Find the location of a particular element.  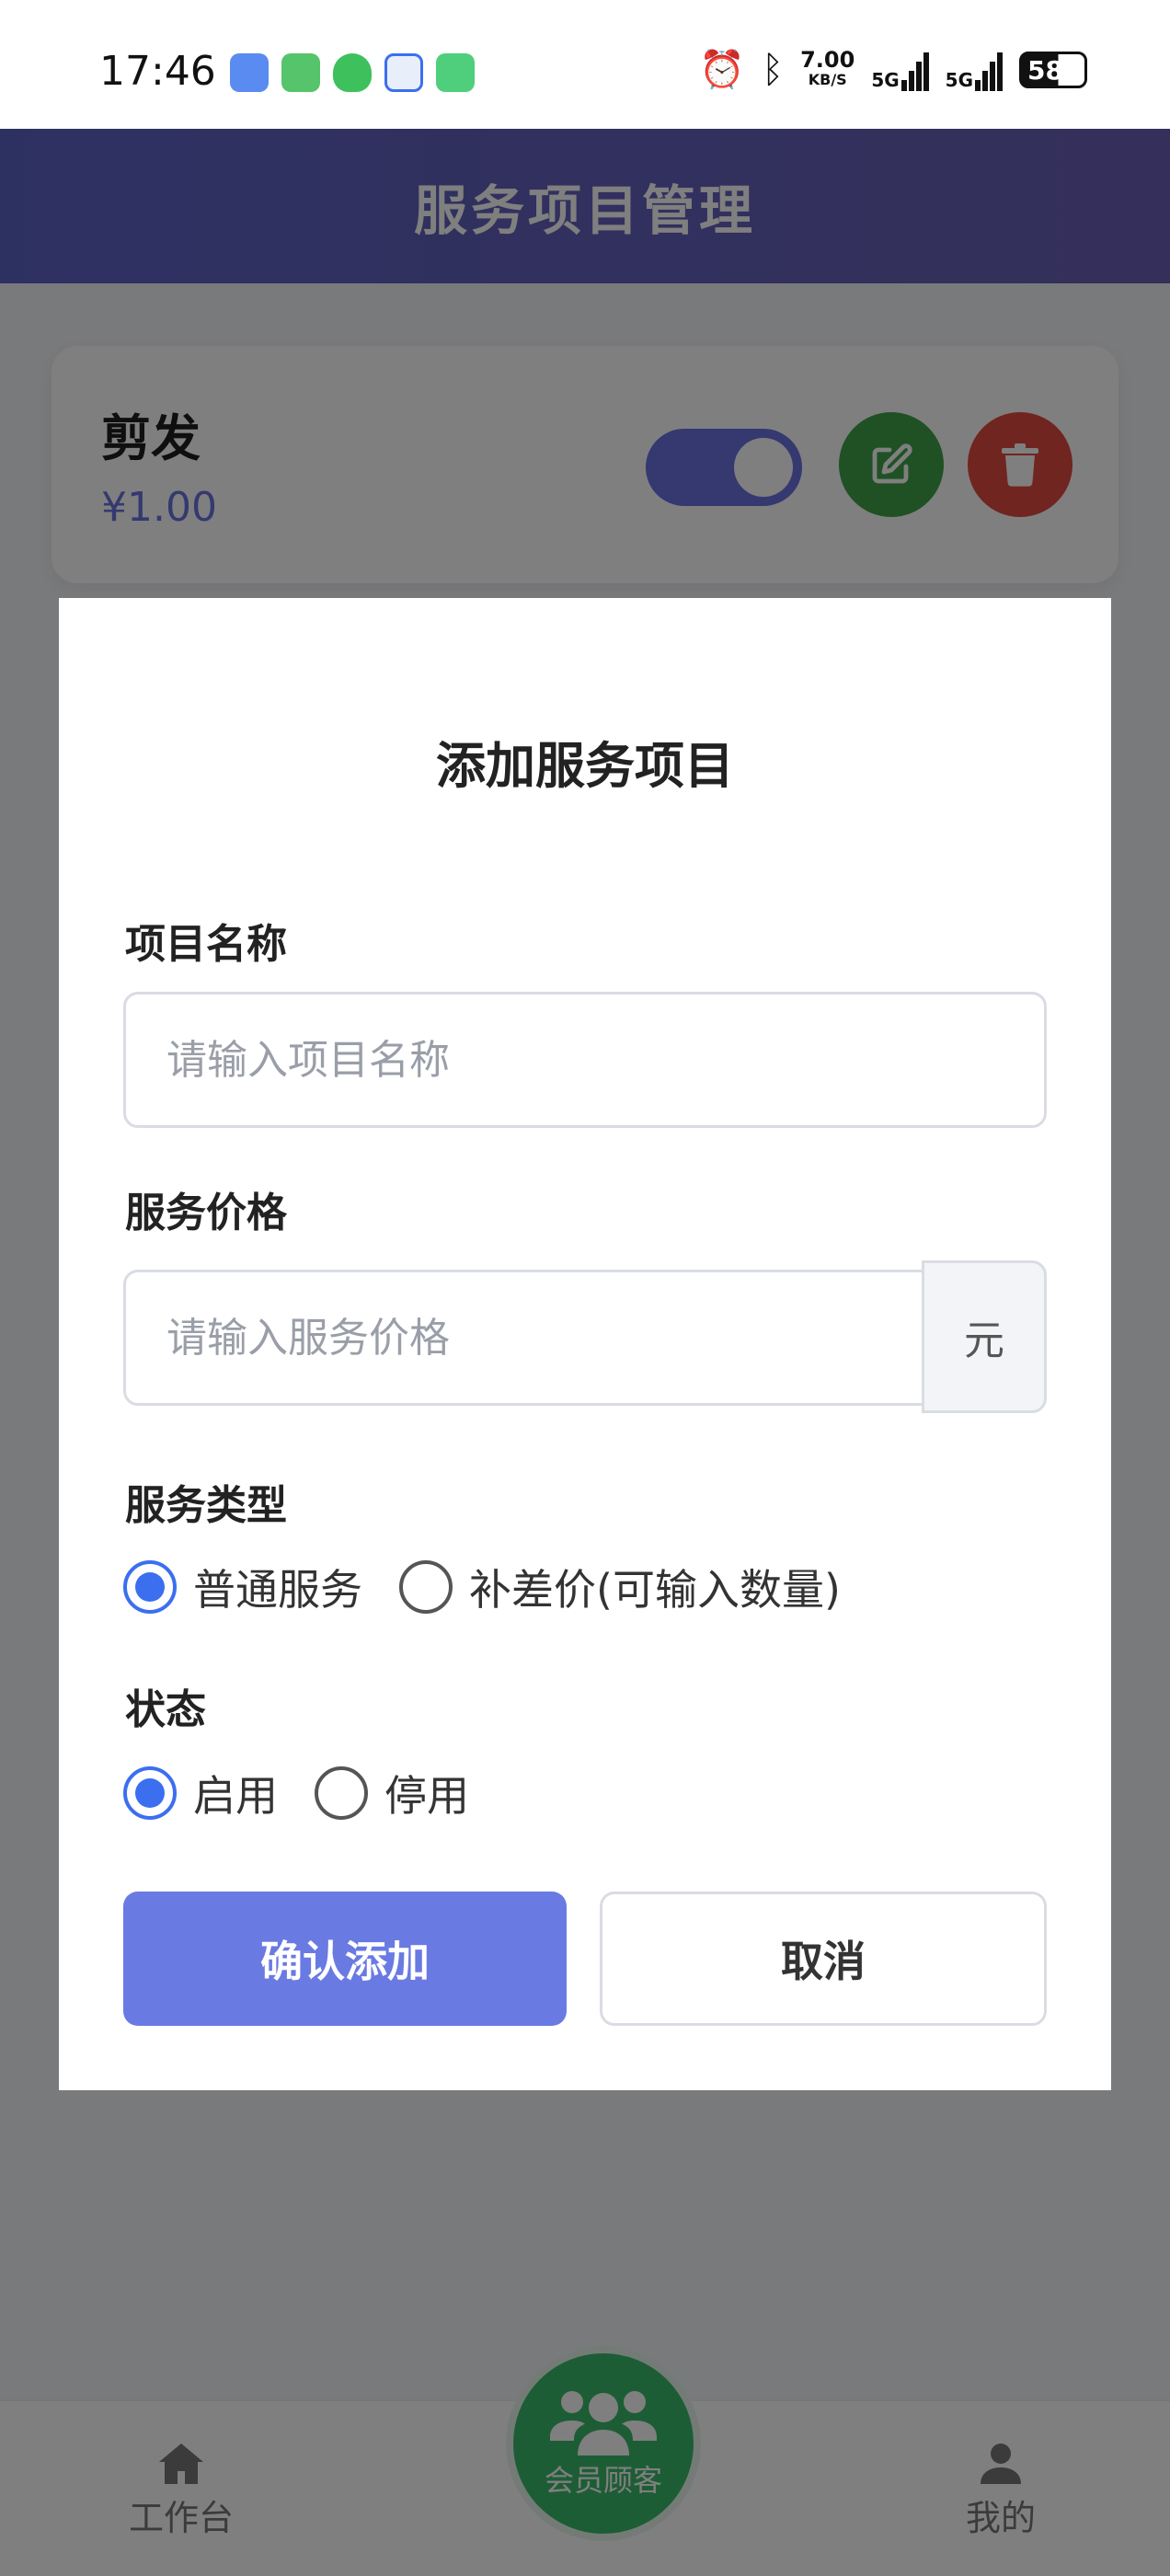

status-option-enabled: 启用 is located at coordinates (200, 1793).